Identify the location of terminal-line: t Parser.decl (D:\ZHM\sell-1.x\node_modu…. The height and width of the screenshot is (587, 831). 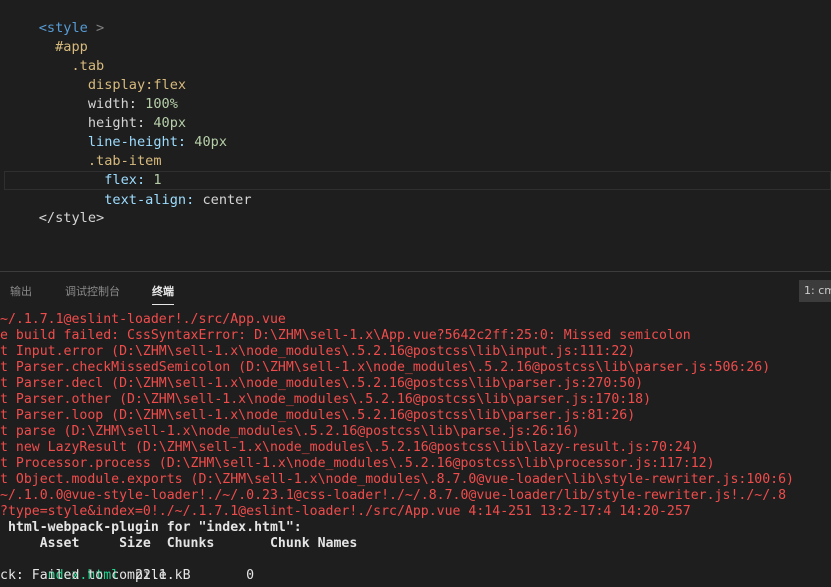
(322, 383).